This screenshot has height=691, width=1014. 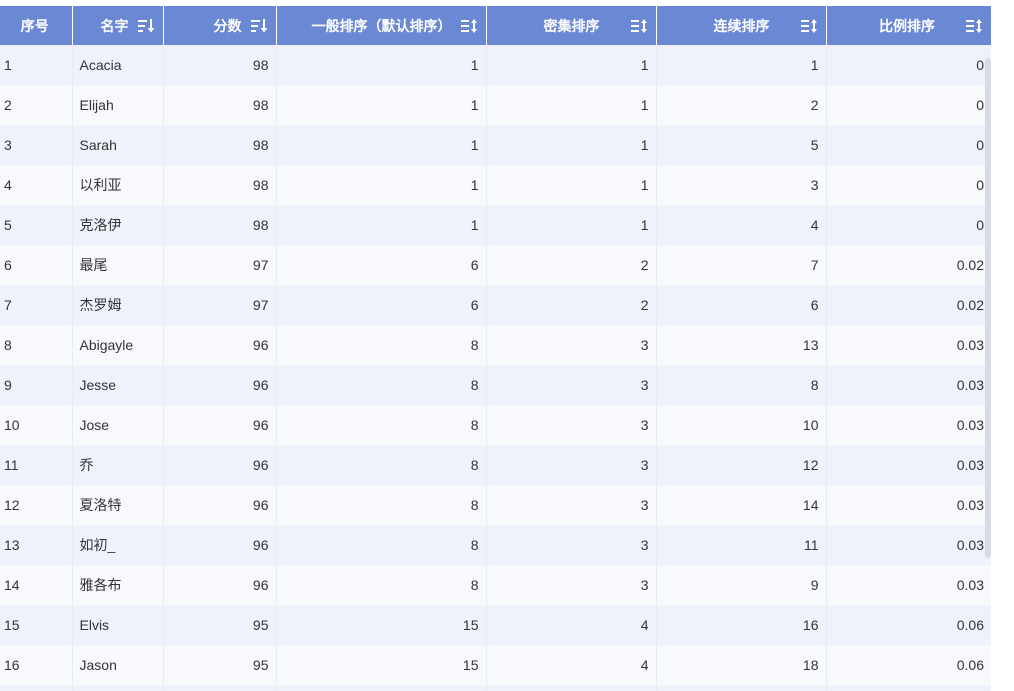 What do you see at coordinates (495, 345) in the screenshot?
I see `table-row: 8 Abigayle 96 8 3 13 0.03` at bounding box center [495, 345].